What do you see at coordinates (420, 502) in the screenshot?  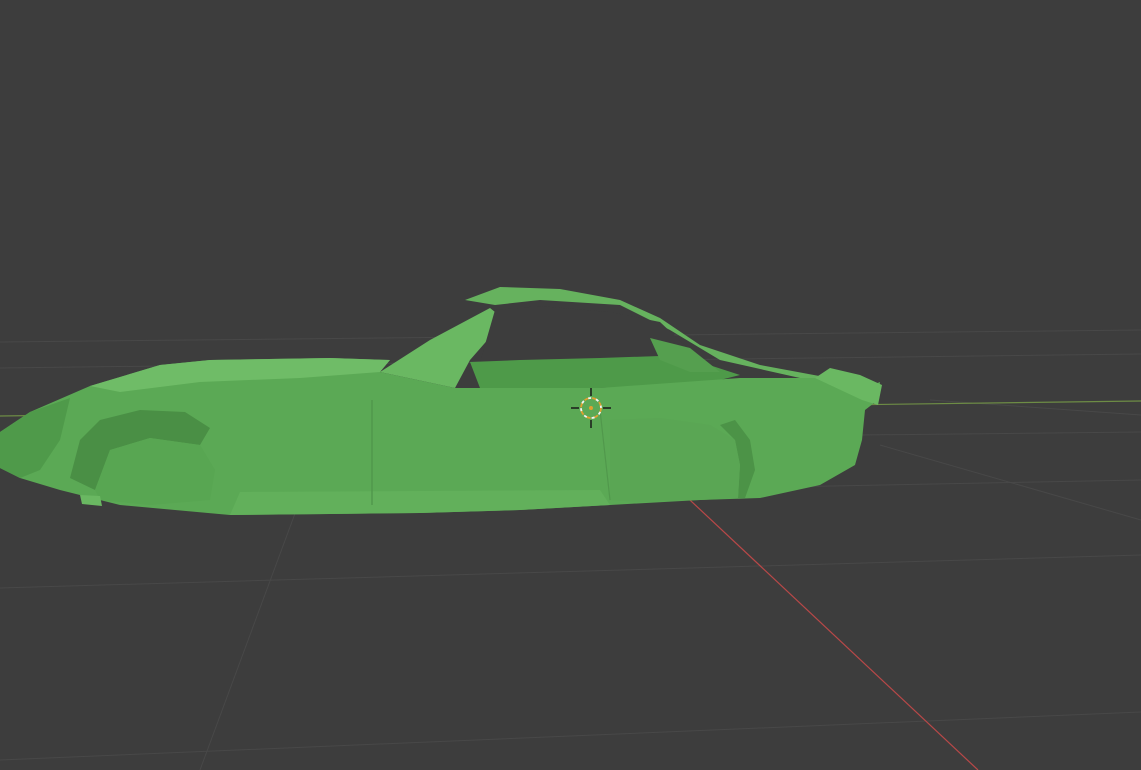 I see `side-skirt` at bounding box center [420, 502].